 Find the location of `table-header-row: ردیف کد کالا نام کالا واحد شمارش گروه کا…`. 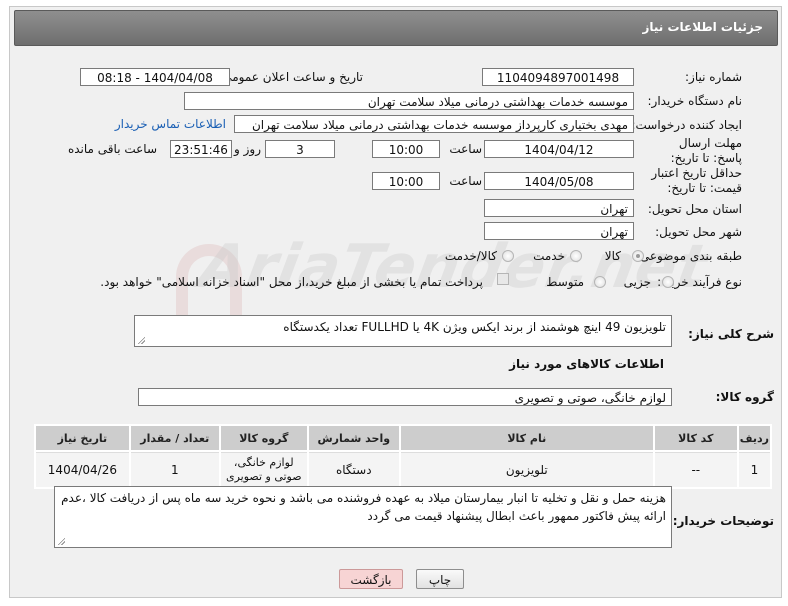

table-header-row: ردیف کد کالا نام کالا واحد شمارش گروه کا… is located at coordinates (403, 438).